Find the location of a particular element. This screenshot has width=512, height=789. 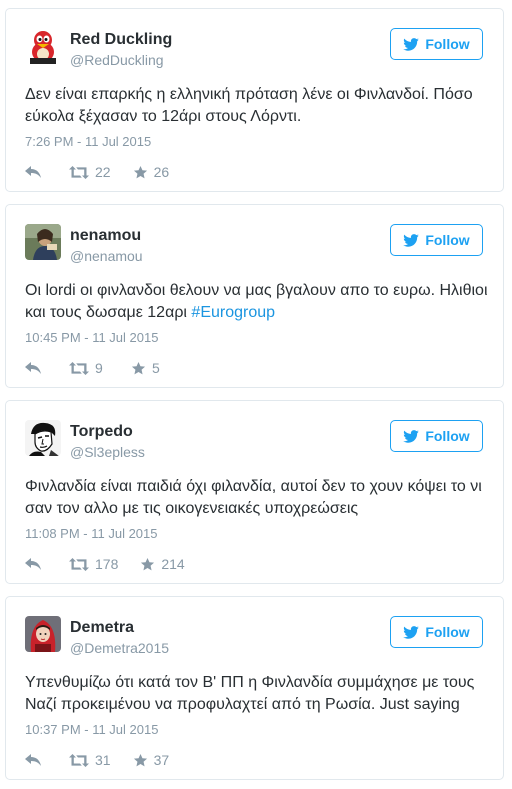

retweet-button: 9 is located at coordinates (100, 368).